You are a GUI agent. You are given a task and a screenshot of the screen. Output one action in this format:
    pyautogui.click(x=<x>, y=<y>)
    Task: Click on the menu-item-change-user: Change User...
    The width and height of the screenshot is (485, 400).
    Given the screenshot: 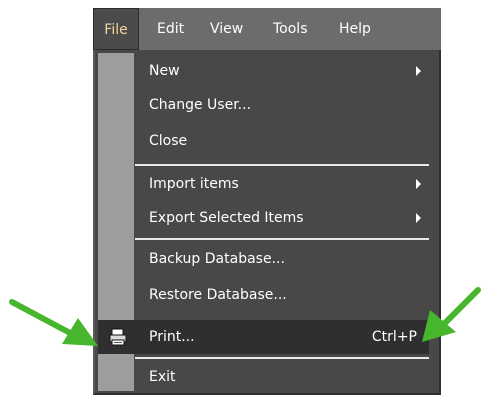 What is the action you would take?
    pyautogui.click(x=282, y=105)
    